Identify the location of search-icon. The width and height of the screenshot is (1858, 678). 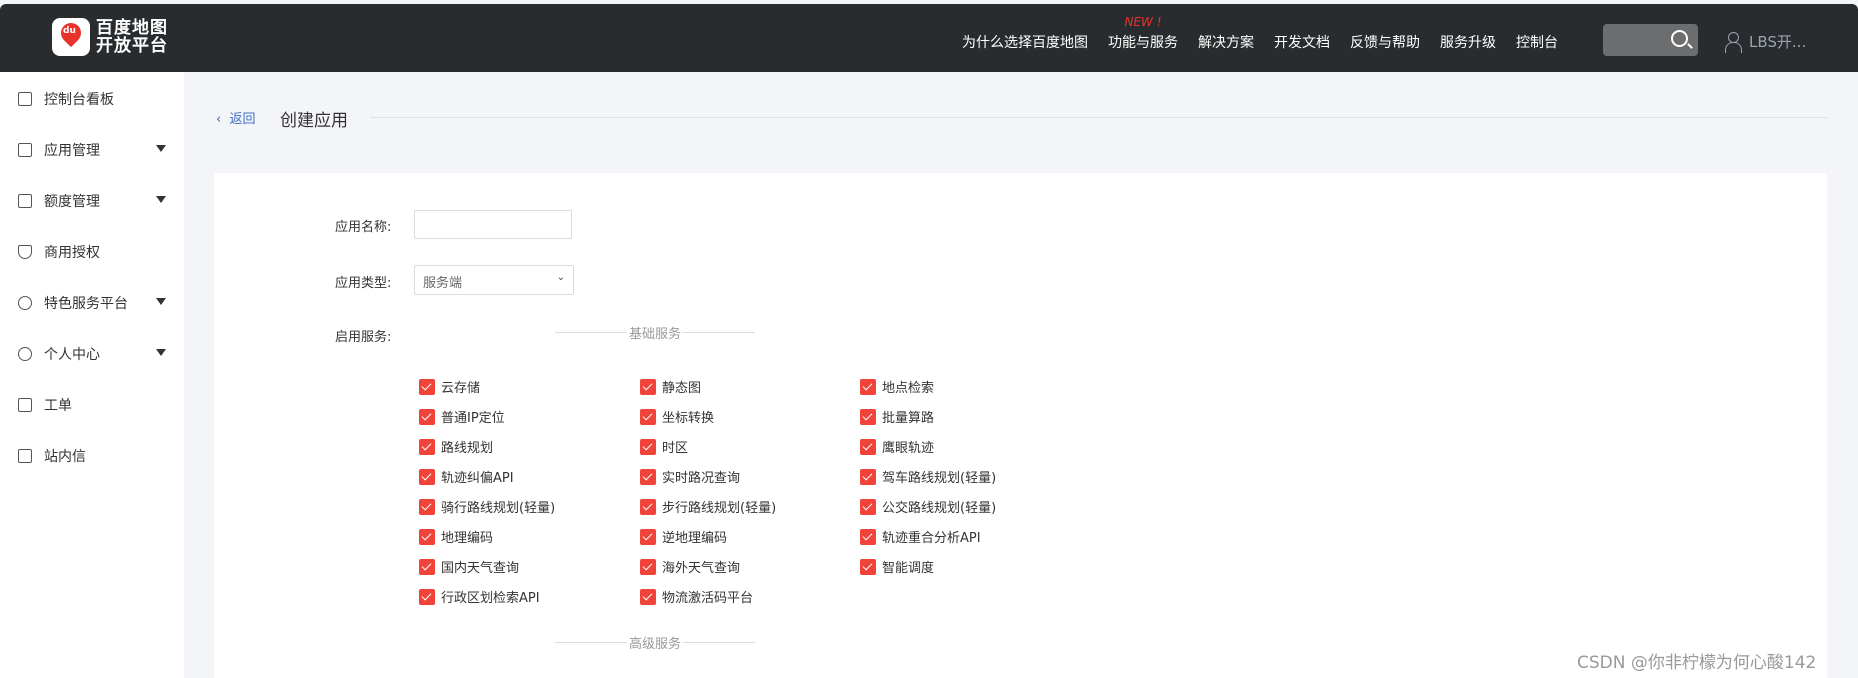
(1679, 38).